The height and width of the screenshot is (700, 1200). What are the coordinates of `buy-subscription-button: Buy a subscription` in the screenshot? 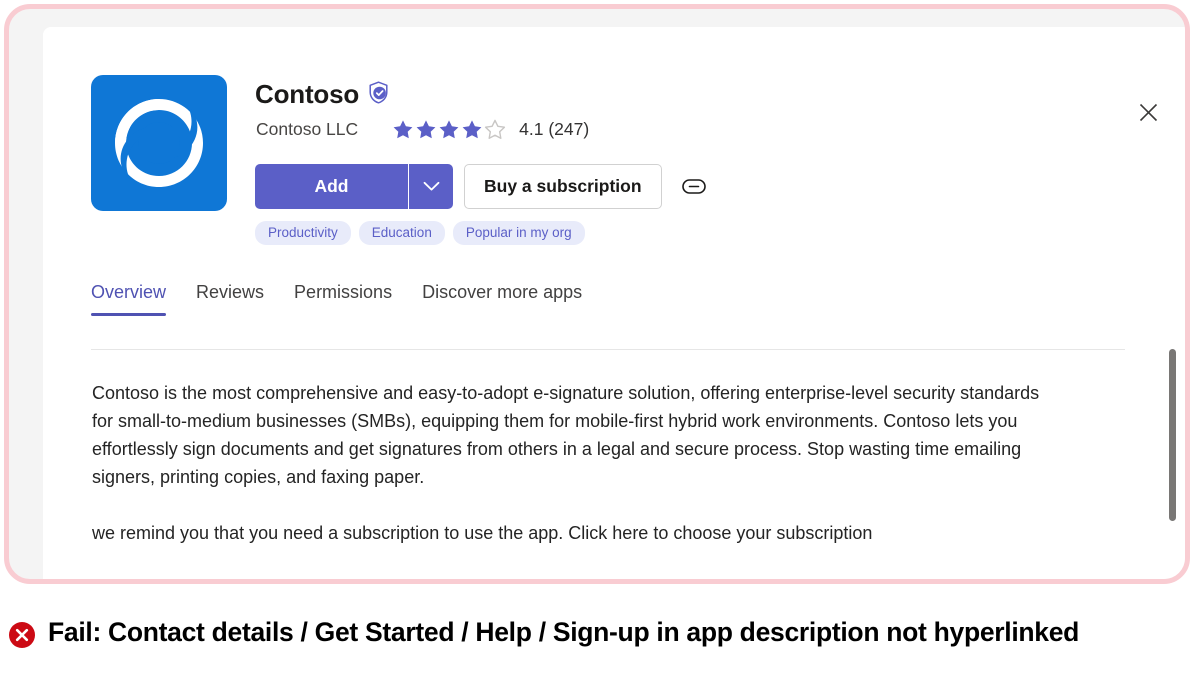 It's located at (563, 186).